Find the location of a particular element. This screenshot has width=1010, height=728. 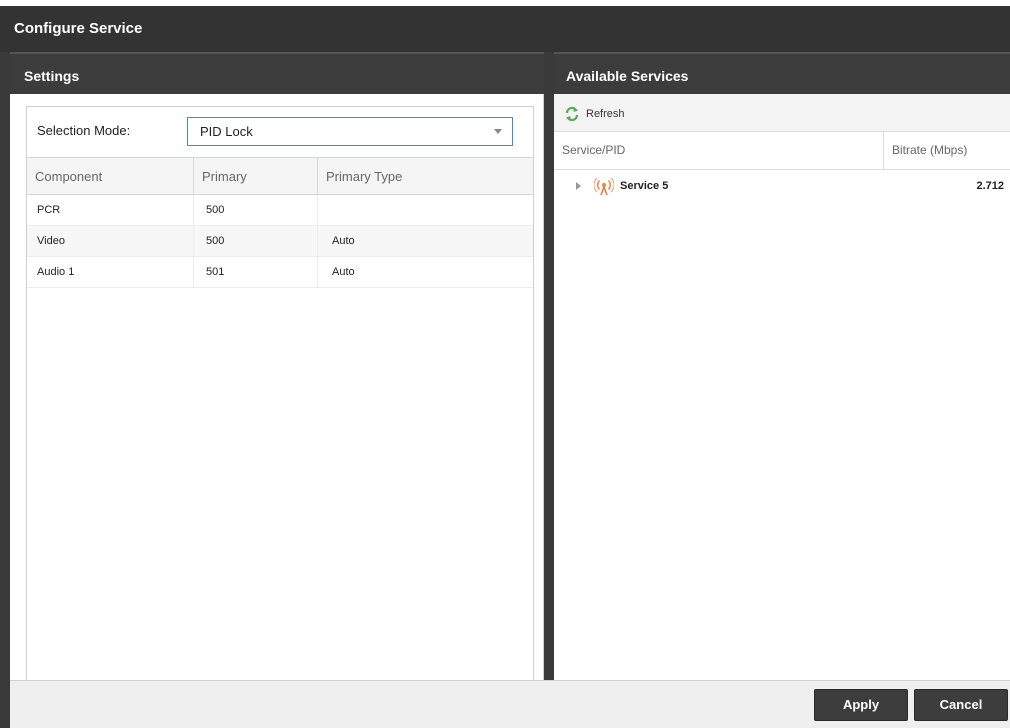

table-row: Audio 1 501 Auto is located at coordinates (280, 272).